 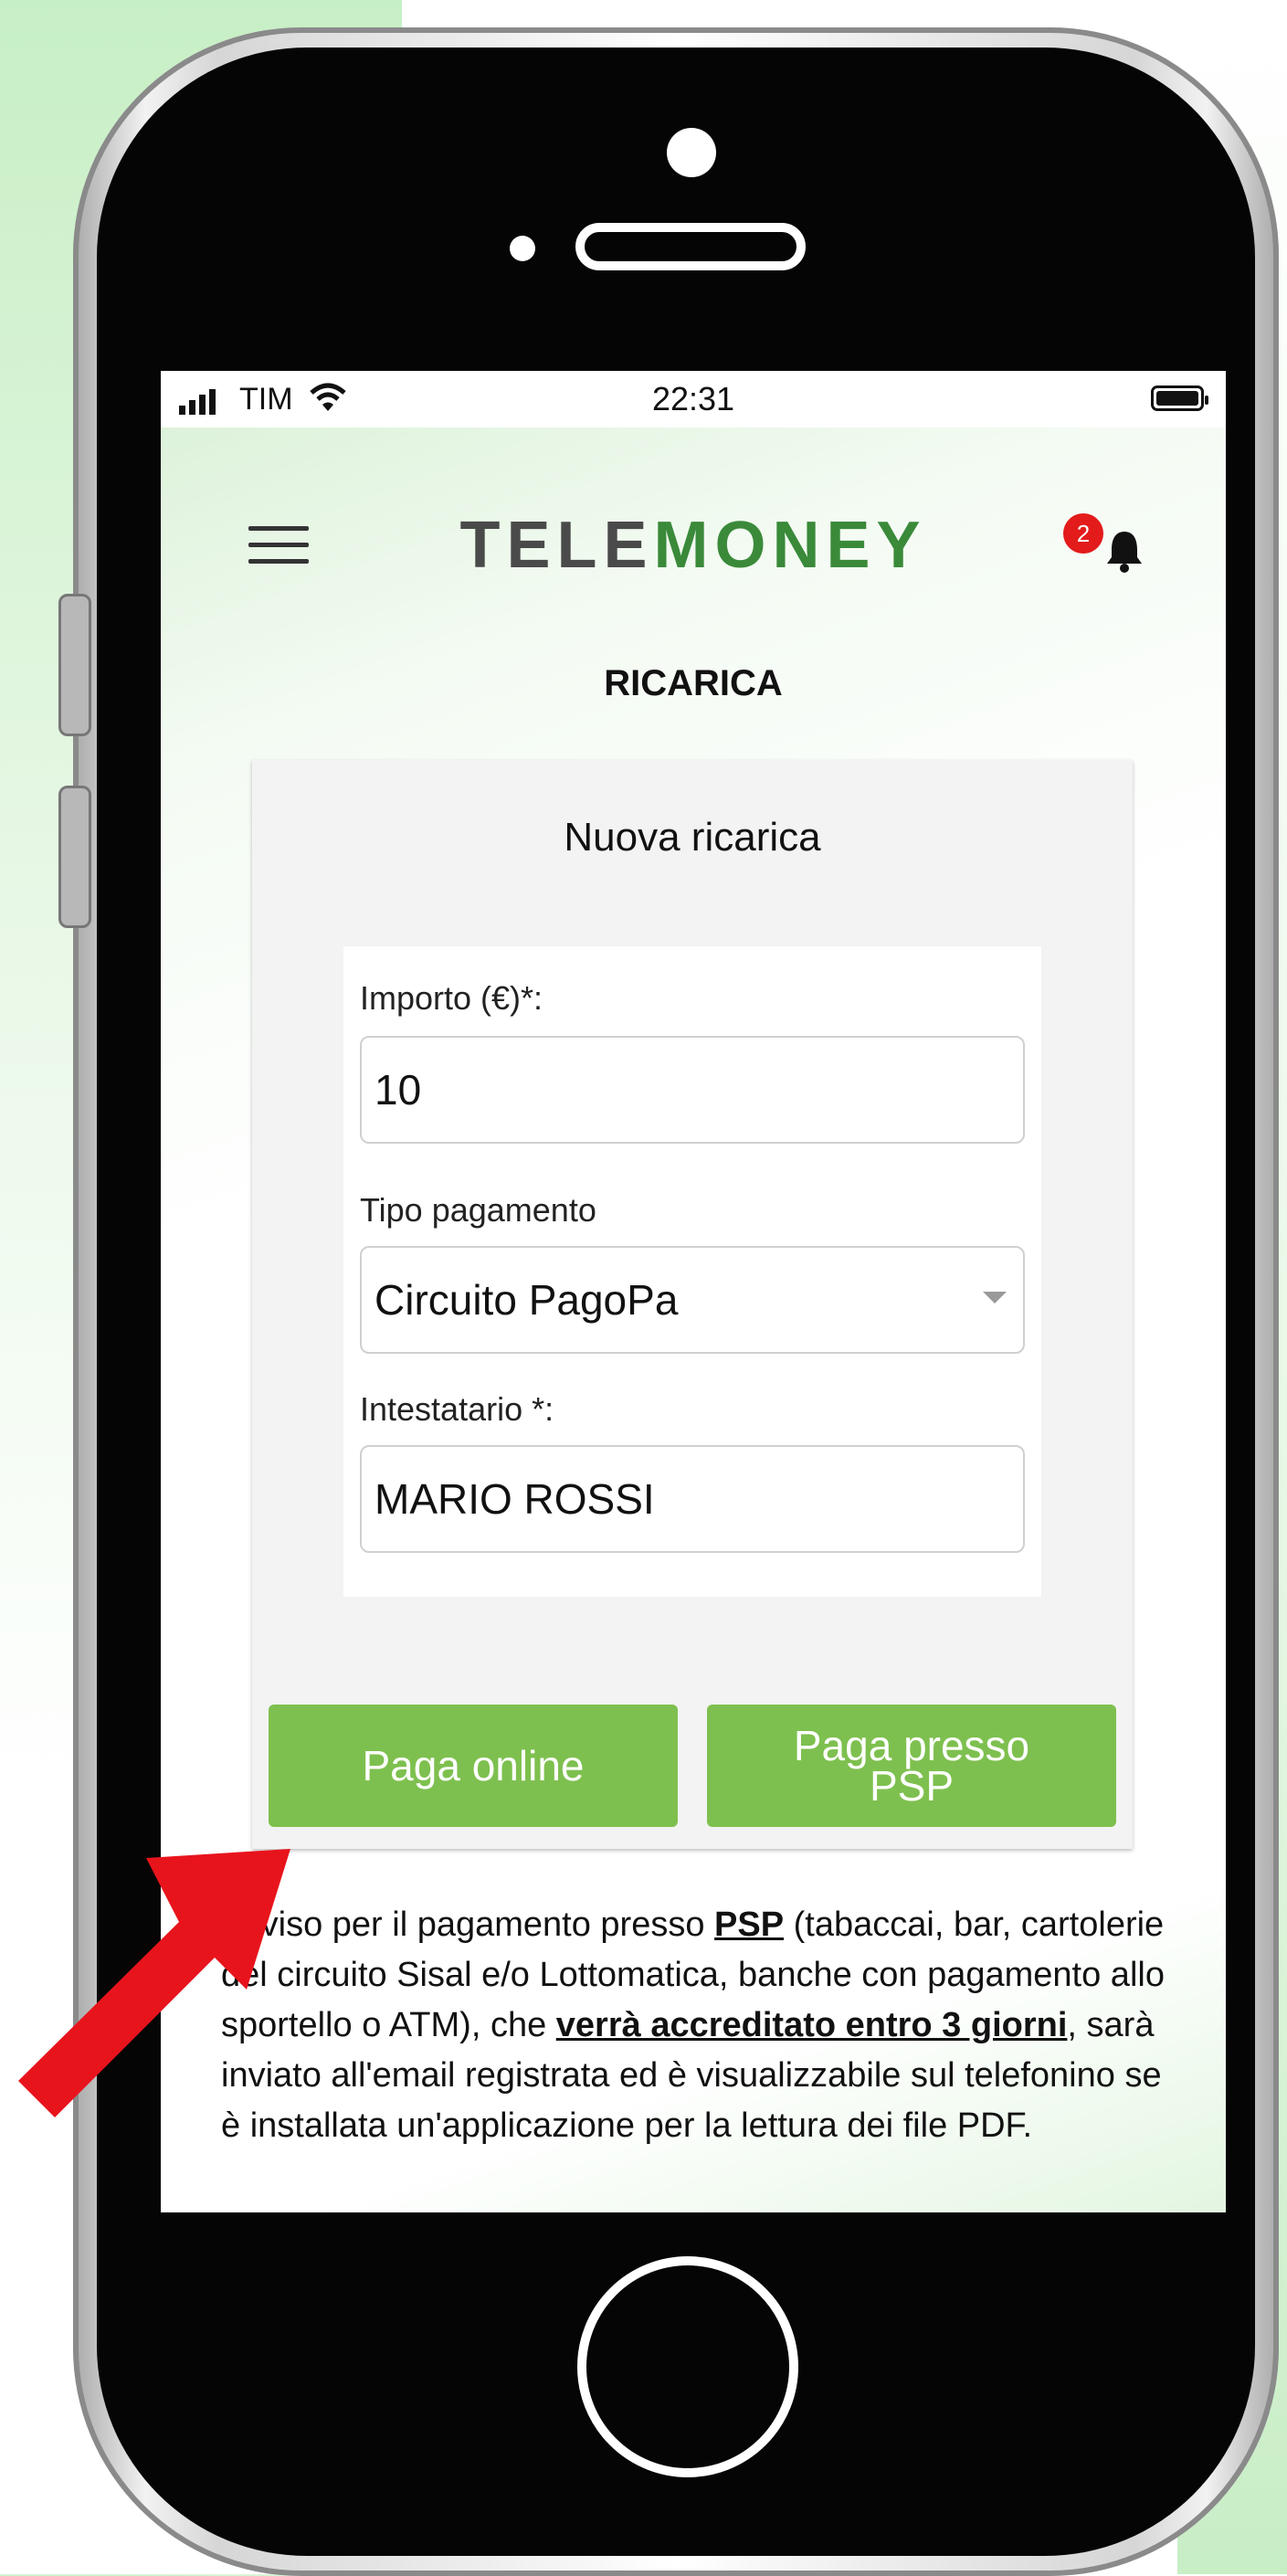 What do you see at coordinates (912, 1786) in the screenshot?
I see `pay-psp-label-line2: PSP` at bounding box center [912, 1786].